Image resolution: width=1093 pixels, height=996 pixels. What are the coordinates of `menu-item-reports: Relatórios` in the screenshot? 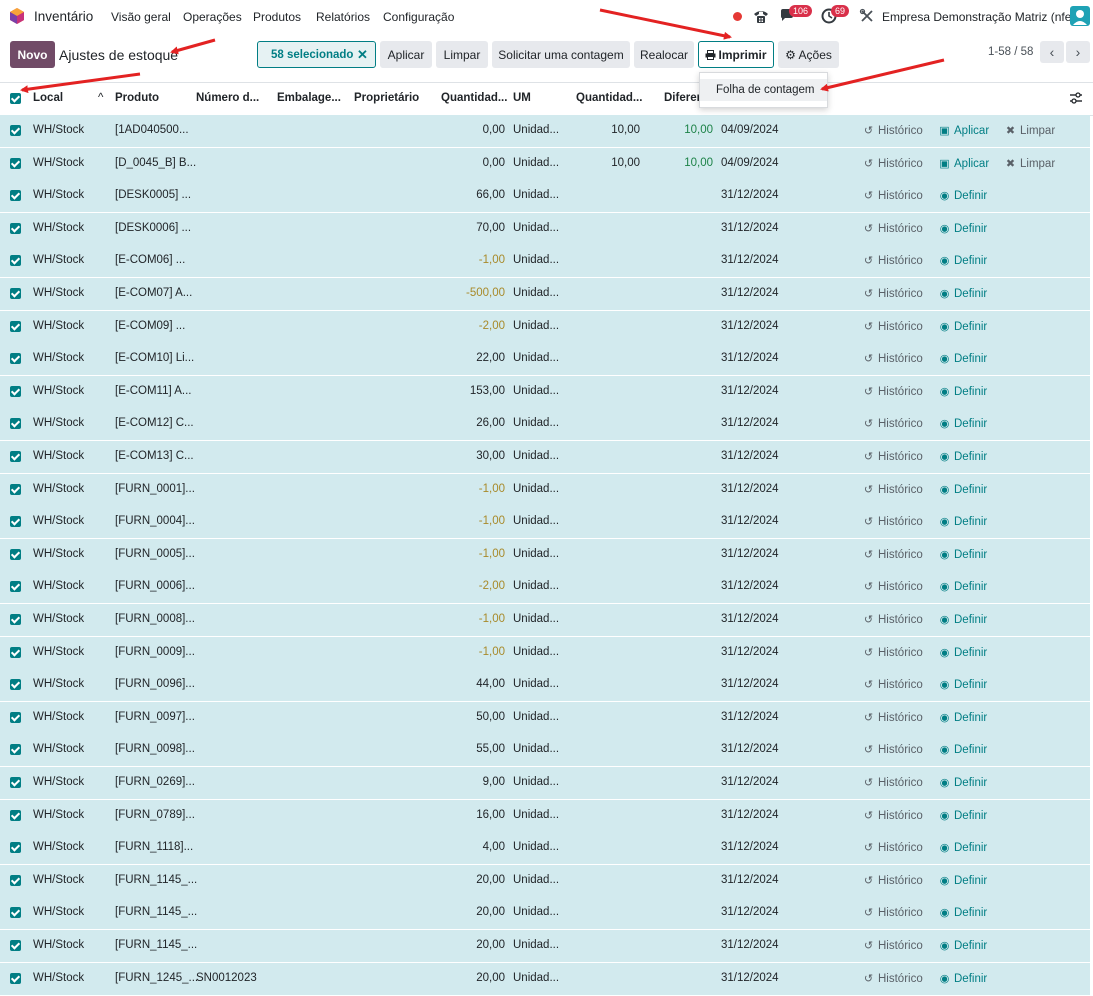 It's located at (343, 17).